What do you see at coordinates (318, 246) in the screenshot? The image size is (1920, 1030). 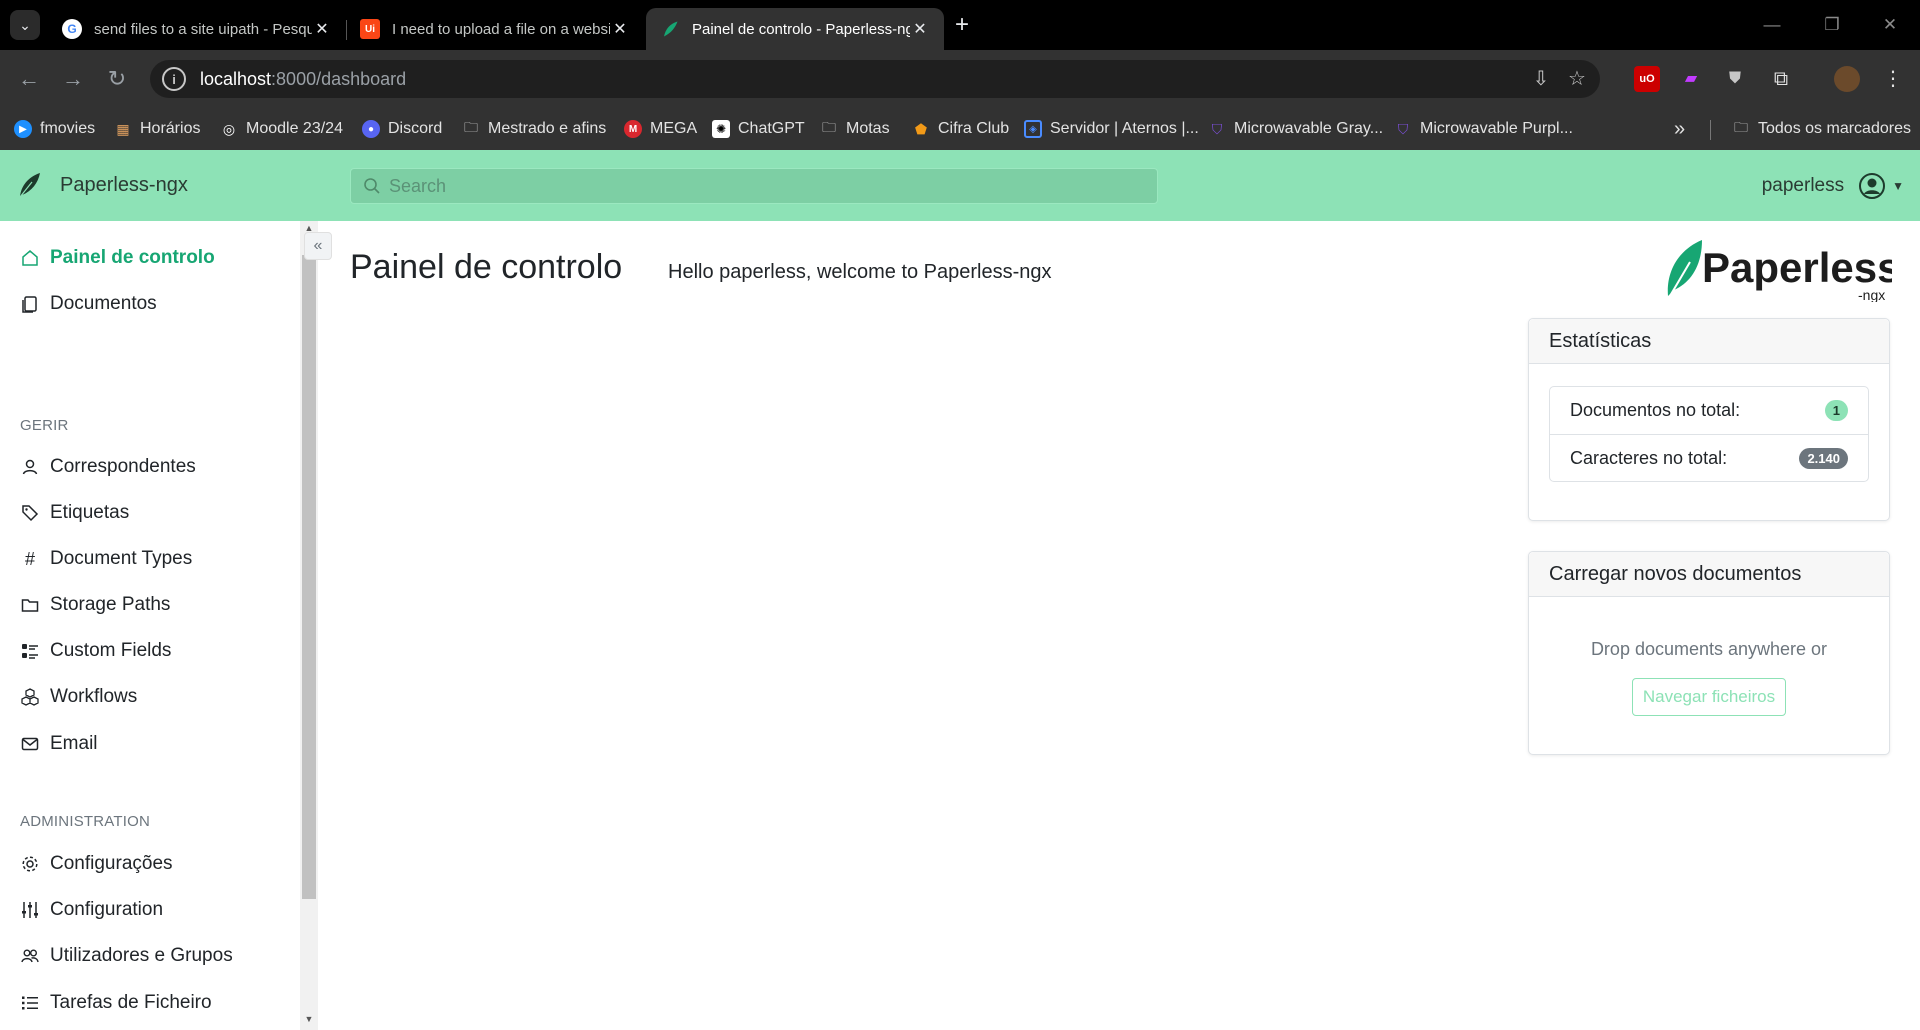 I see `collapse-sidebar-button: «` at bounding box center [318, 246].